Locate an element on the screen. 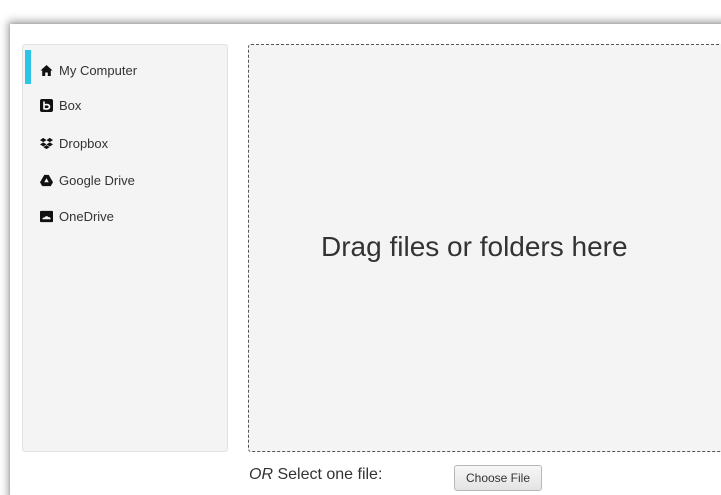  sidebar-item-label: Box is located at coordinates (70, 105).